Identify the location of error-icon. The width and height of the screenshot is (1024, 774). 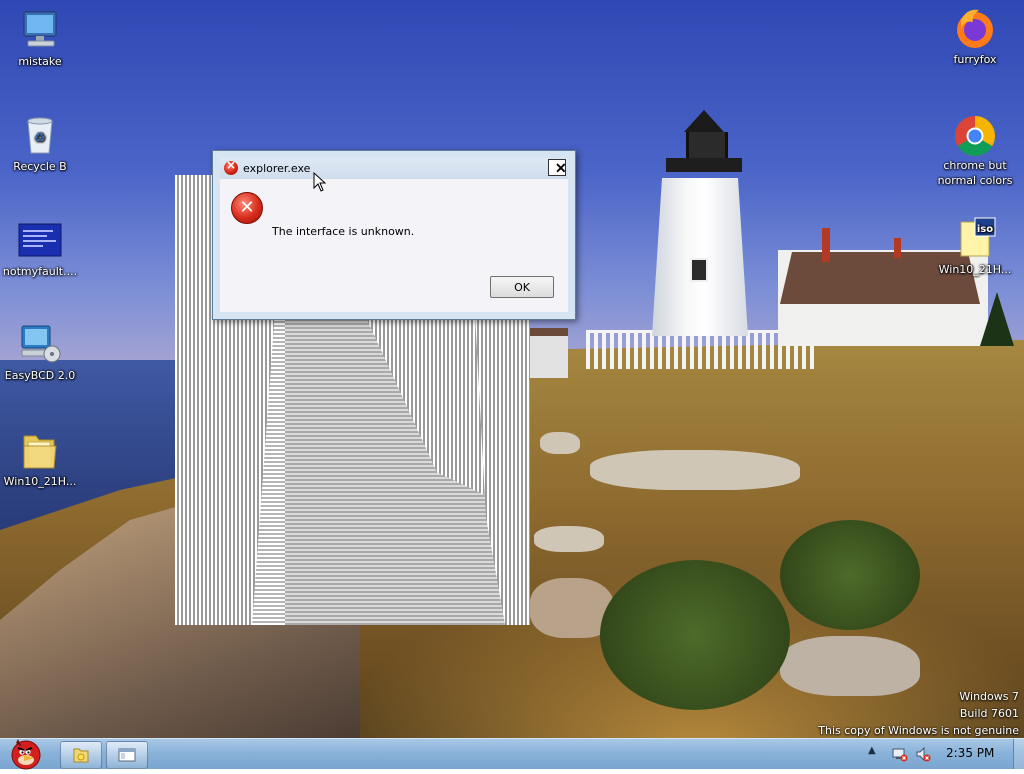
(247, 208).